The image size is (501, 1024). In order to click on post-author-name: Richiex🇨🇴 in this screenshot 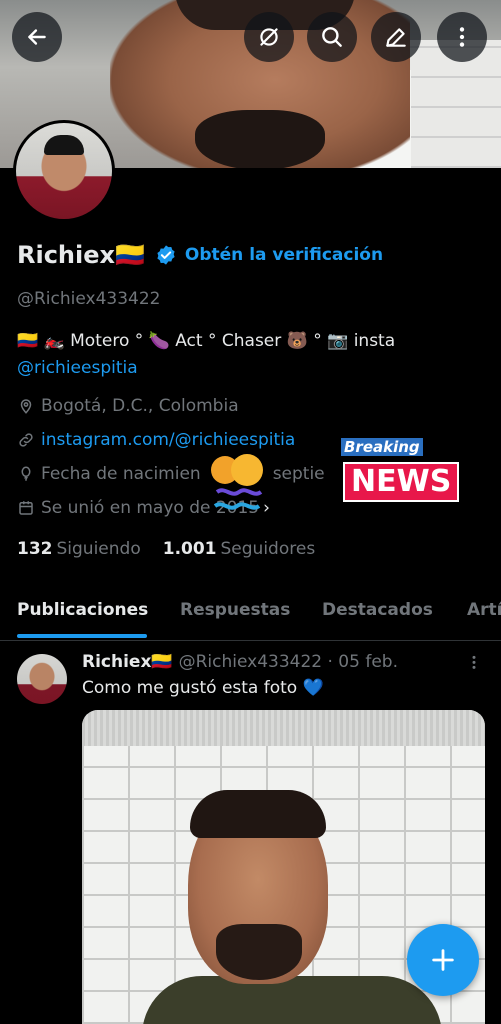, I will do `click(127, 662)`.